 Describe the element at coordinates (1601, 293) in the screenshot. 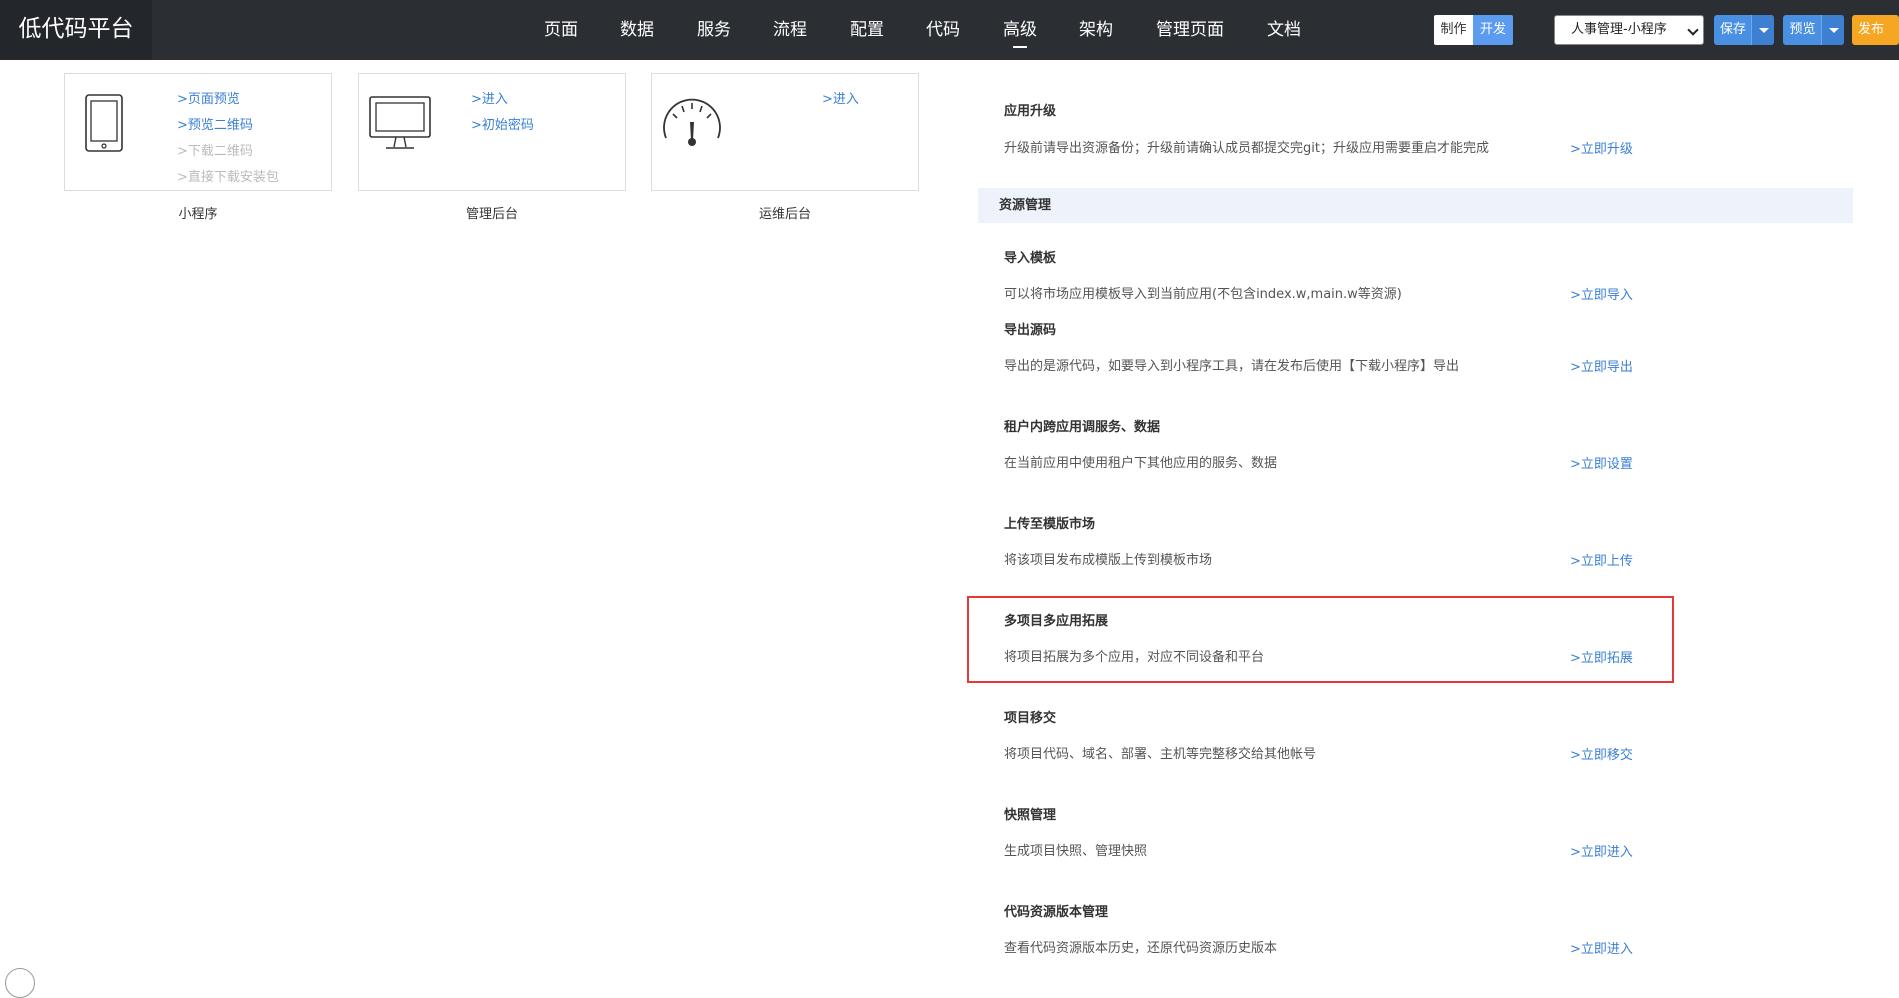

I see `import-template-action-link: >立即导入` at that location.